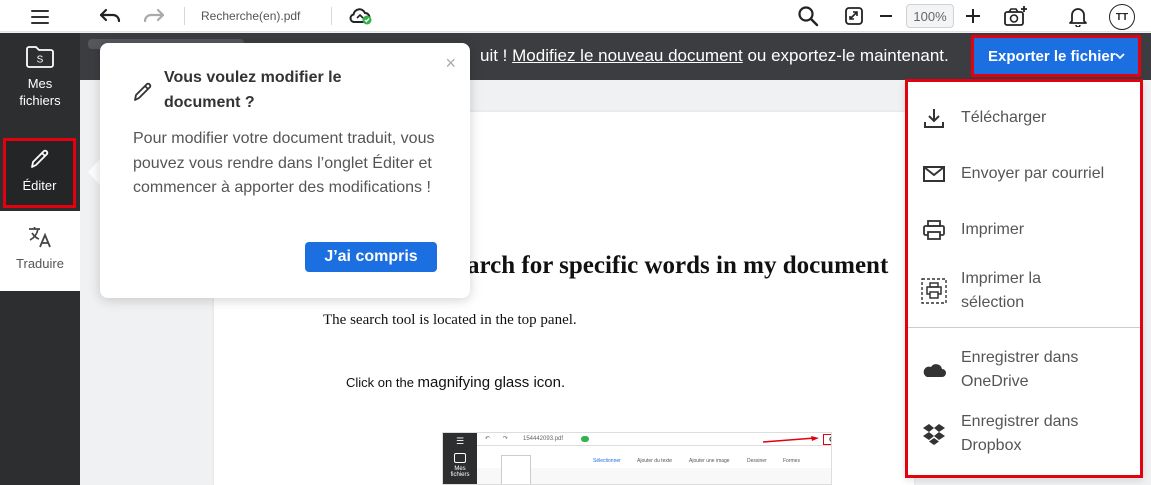 The height and width of the screenshot is (485, 1151). What do you see at coordinates (808, 16) in the screenshot?
I see `search-icon` at bounding box center [808, 16].